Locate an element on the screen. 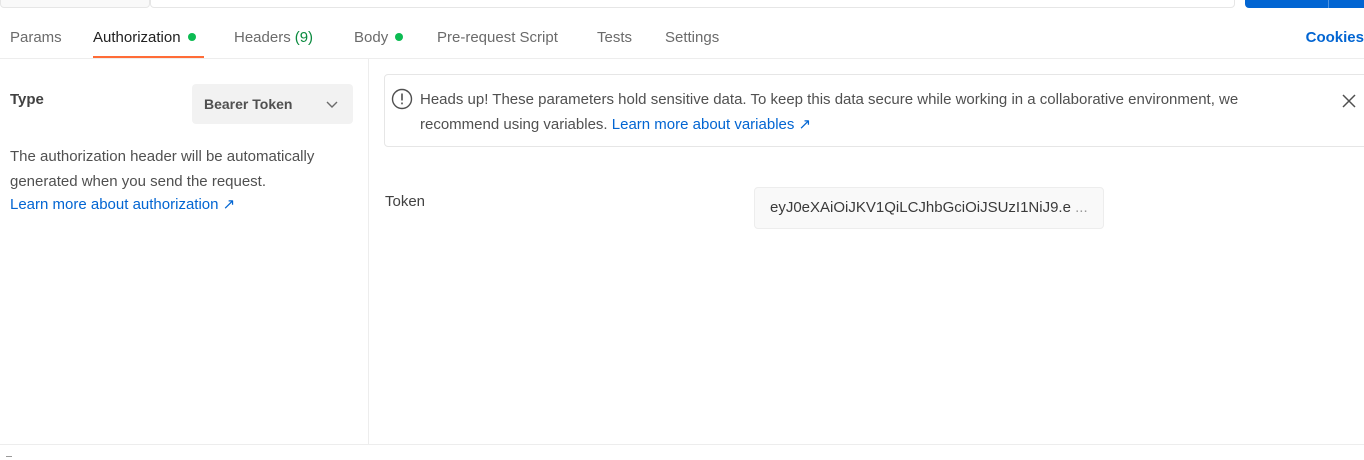  tab-label: Tests is located at coordinates (615, 37).